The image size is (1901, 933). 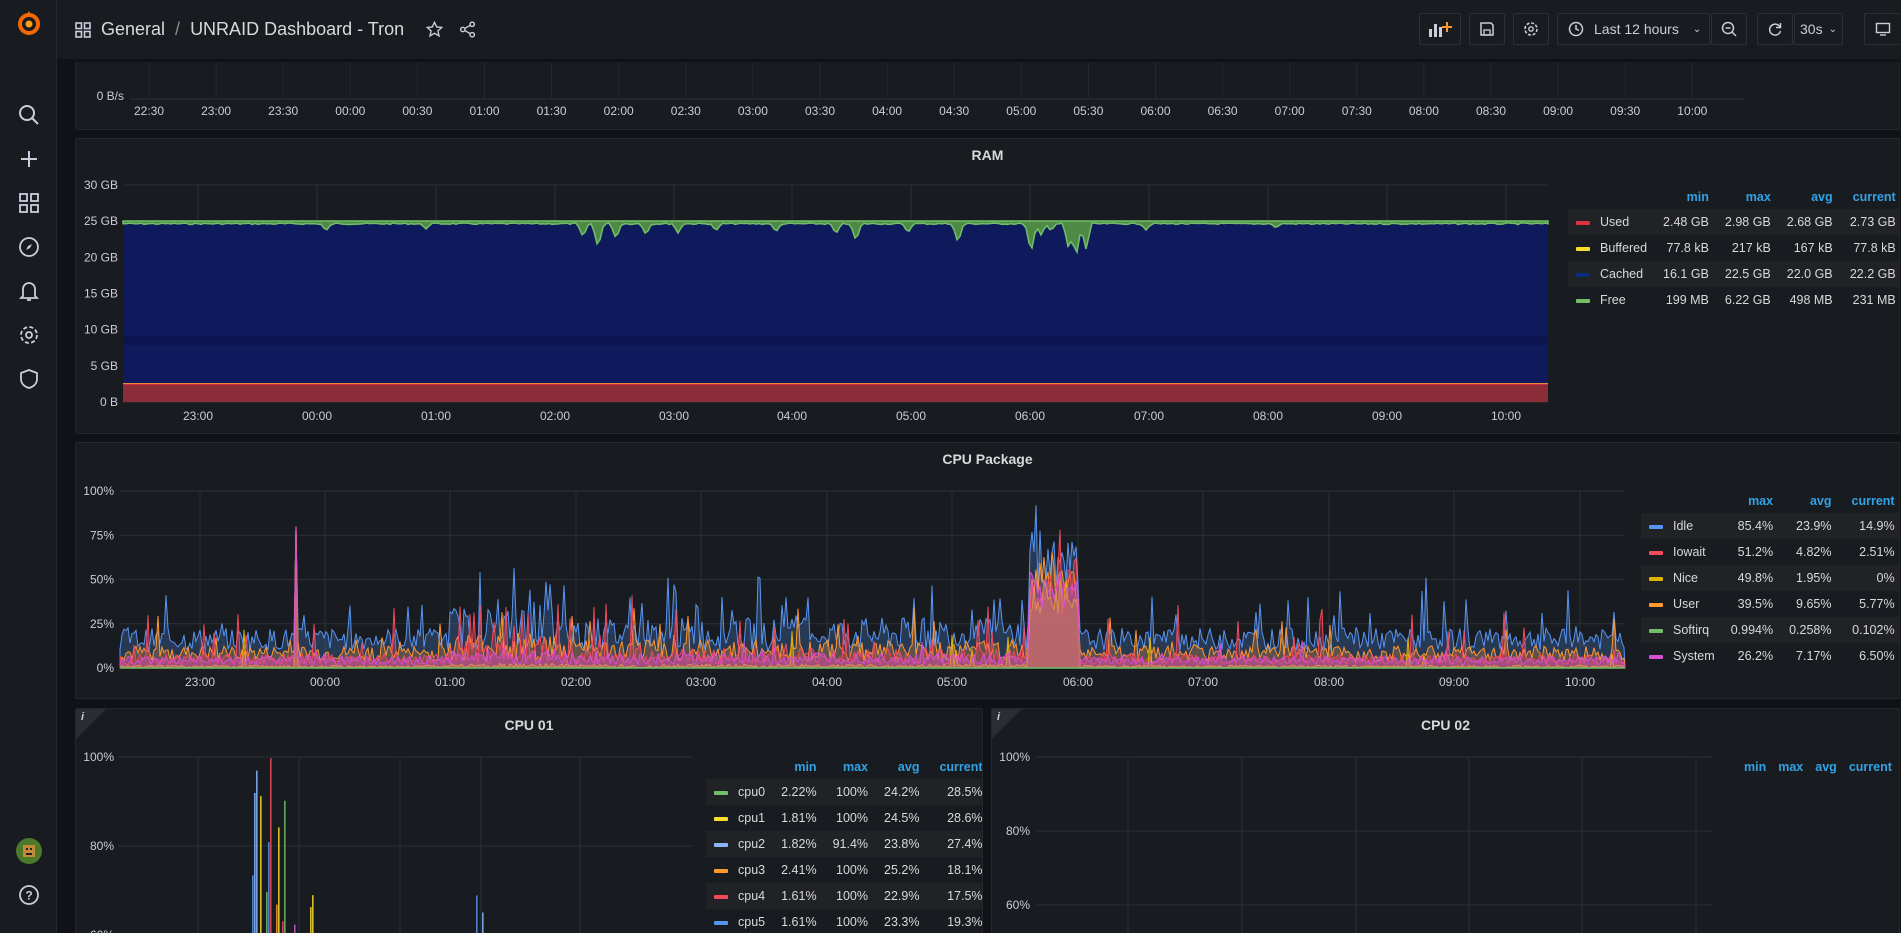 What do you see at coordinates (1623, 248) in the screenshot?
I see `series-name: Buffered` at bounding box center [1623, 248].